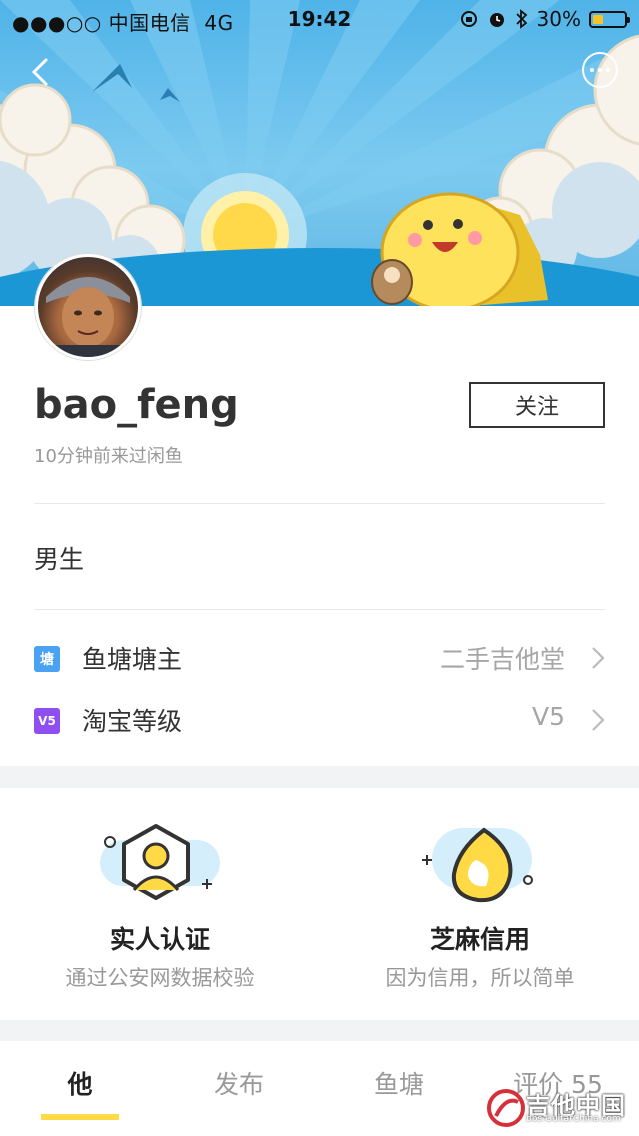  What do you see at coordinates (609, 19) in the screenshot?
I see `battery-icon` at bounding box center [609, 19].